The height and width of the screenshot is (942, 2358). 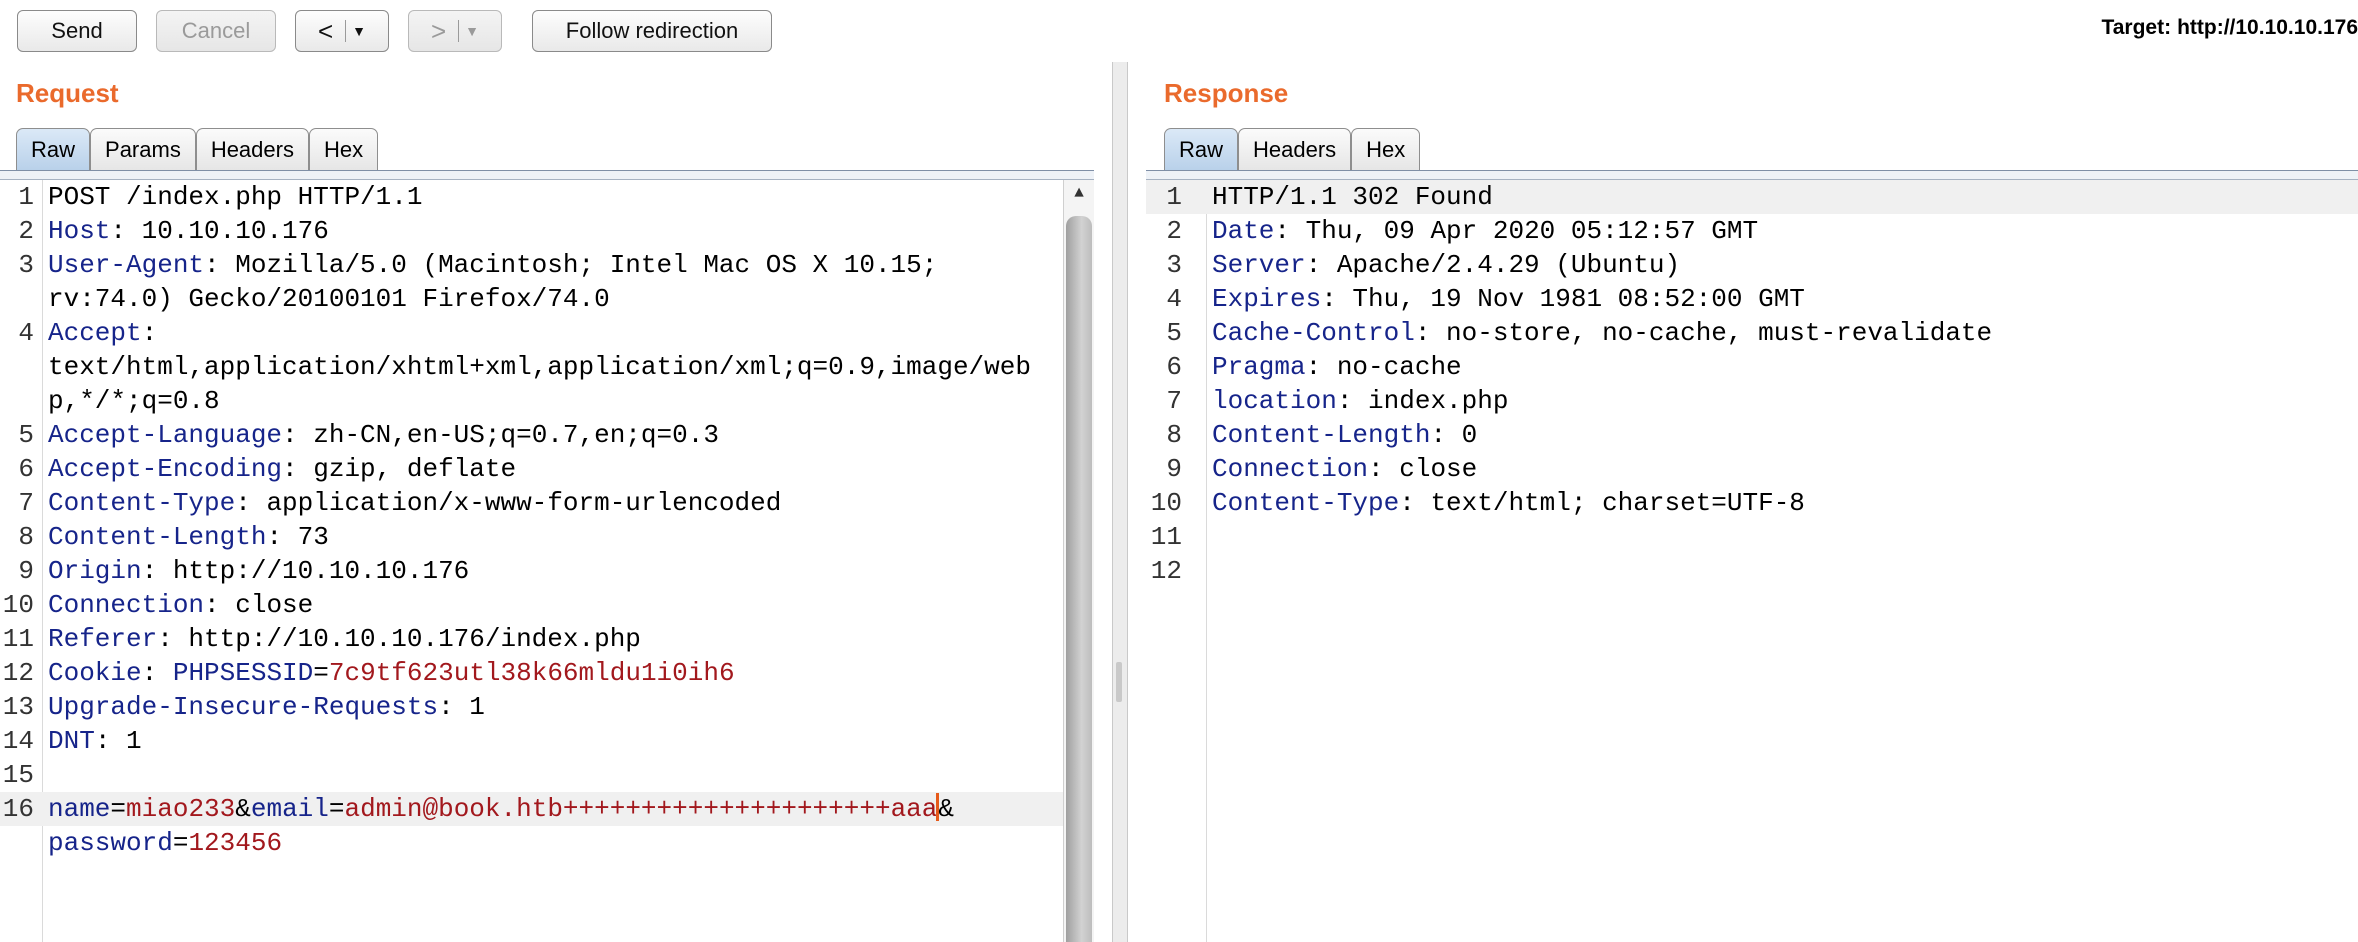 What do you see at coordinates (1422, 401) in the screenshot?
I see `header-value: : index.php` at bounding box center [1422, 401].